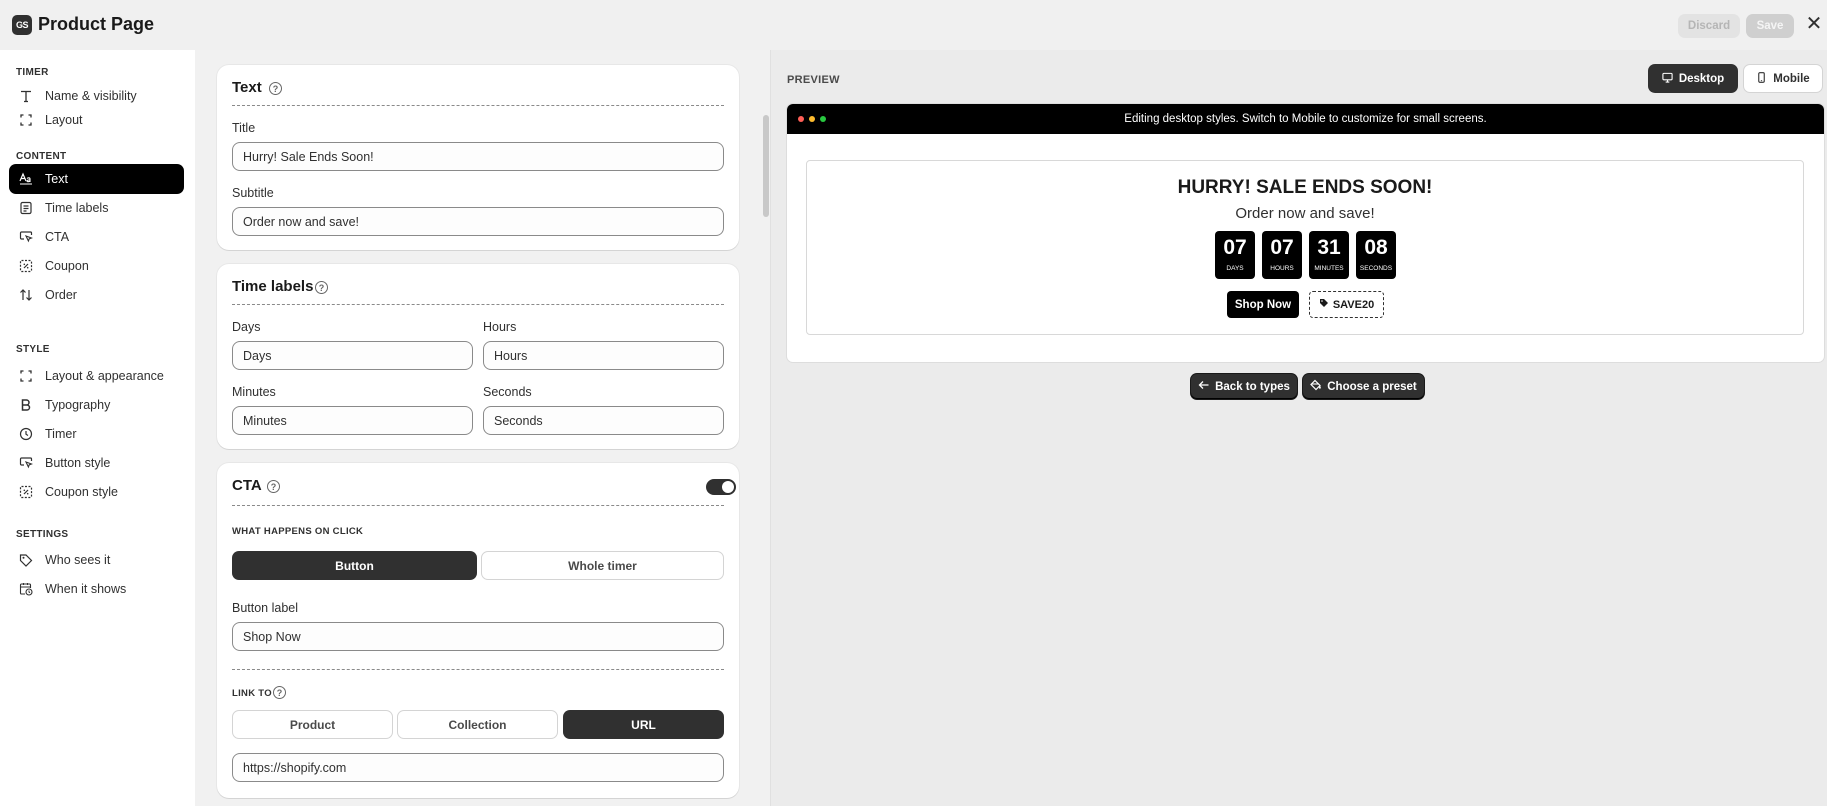 The height and width of the screenshot is (806, 1827). I want to click on sidebar-item-time-labels: Time labels, so click(96, 208).